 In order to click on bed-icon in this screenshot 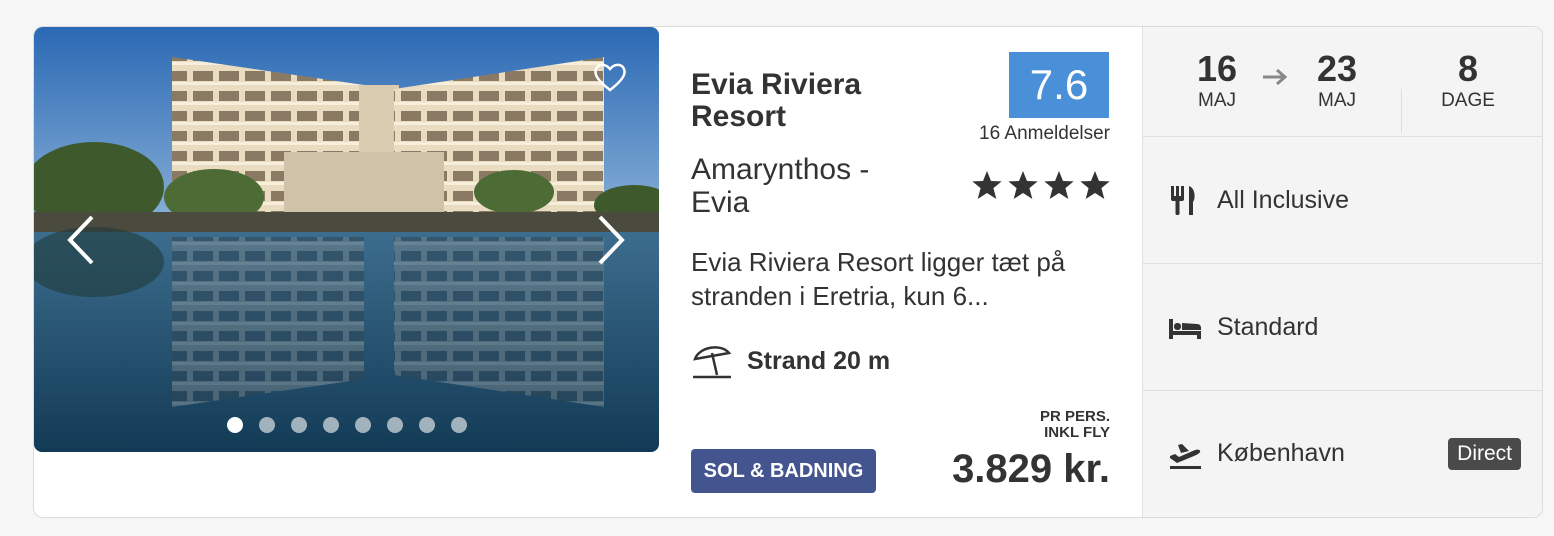, I will do `click(1185, 327)`.